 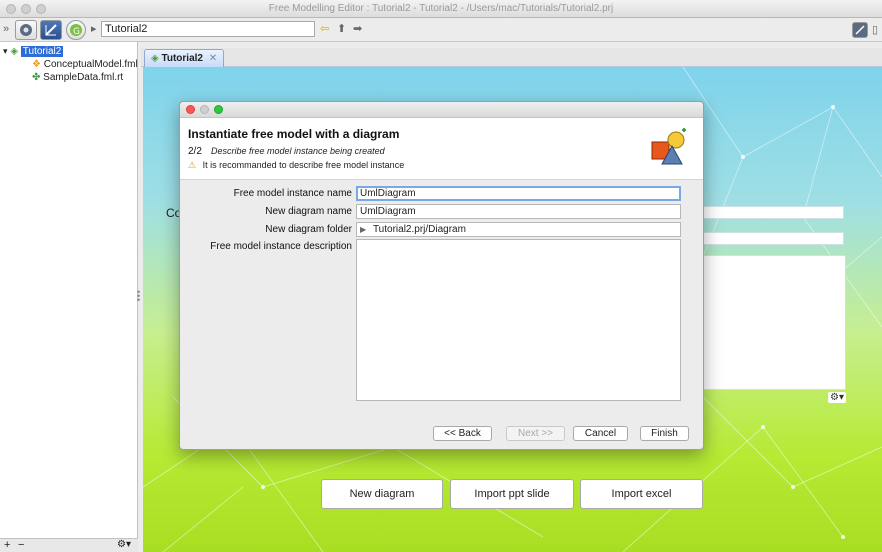 What do you see at coordinates (208, 29) in the screenshot?
I see `project-path-input: Tutorial2` at bounding box center [208, 29].